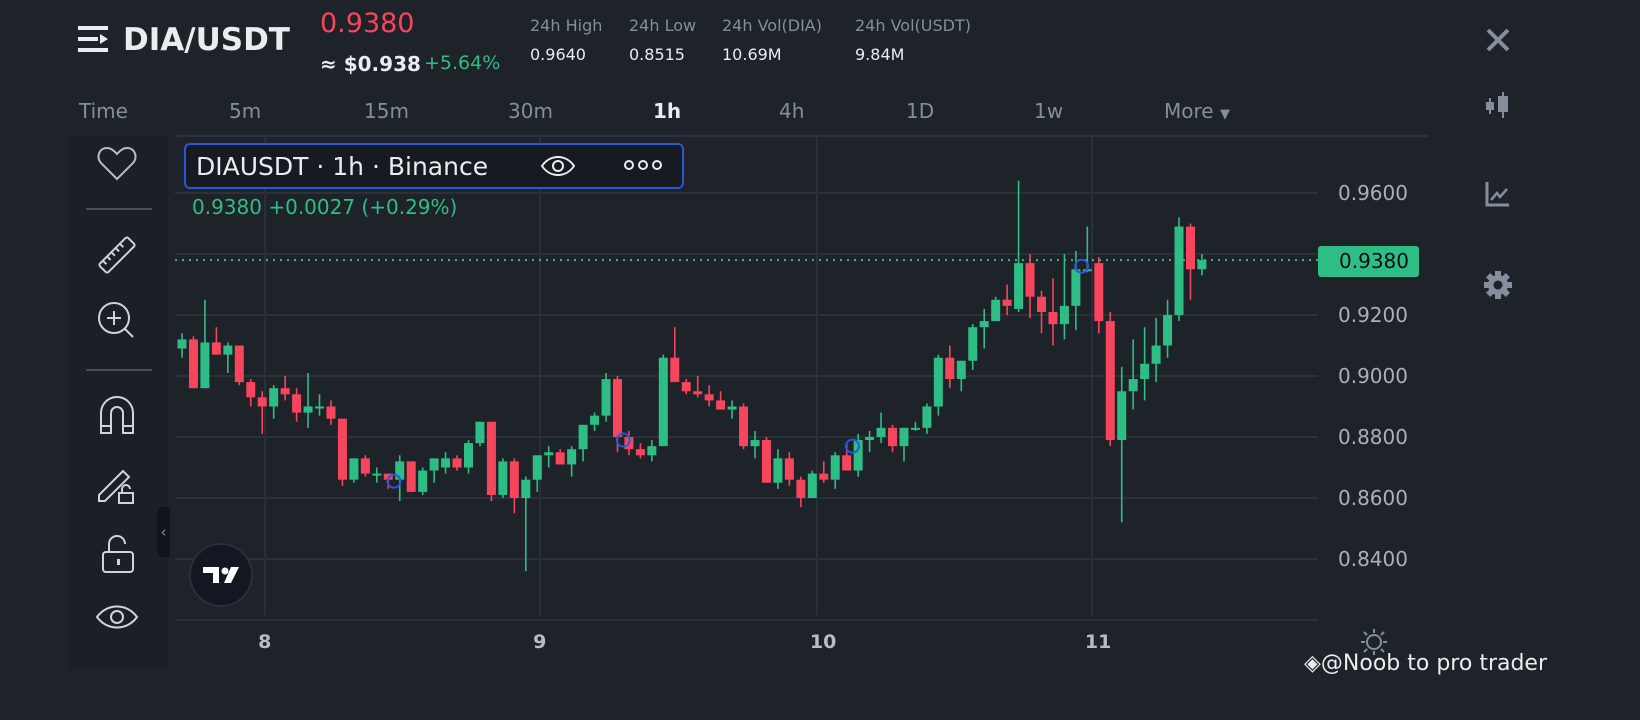 This screenshot has width=1640, height=720. Describe the element at coordinates (1373, 437) in the screenshot. I see `price-axis-label: 0.8800` at that location.